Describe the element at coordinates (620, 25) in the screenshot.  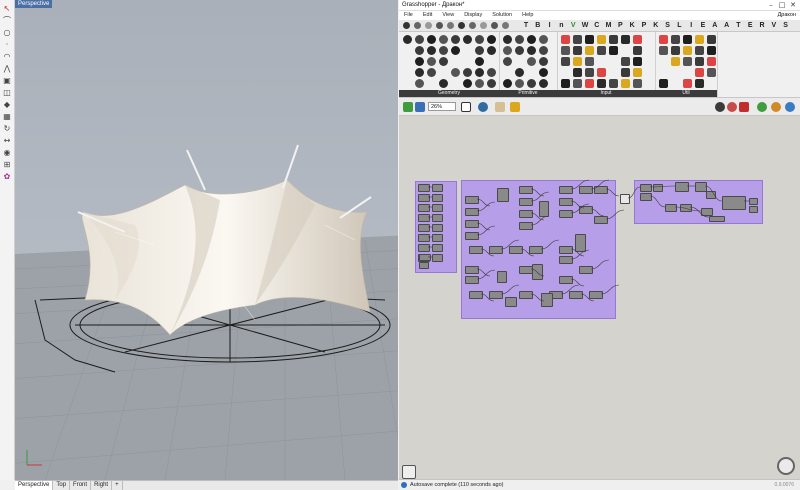
I see `category-tab: P` at that location.